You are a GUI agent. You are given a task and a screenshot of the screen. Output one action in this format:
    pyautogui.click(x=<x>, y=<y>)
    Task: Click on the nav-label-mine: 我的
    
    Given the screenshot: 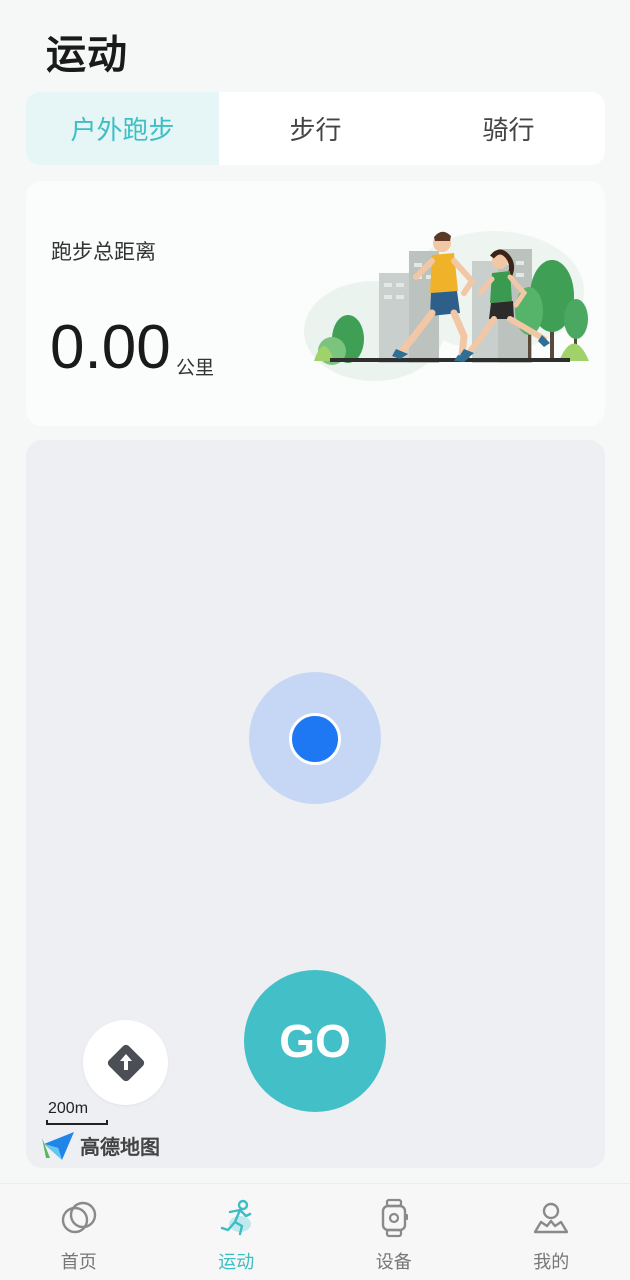 What is the action you would take?
    pyautogui.click(x=551, y=1262)
    